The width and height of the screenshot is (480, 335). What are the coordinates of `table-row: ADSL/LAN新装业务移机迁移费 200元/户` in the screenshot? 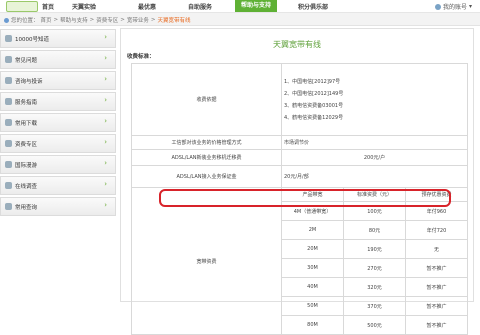 It's located at (299, 157).